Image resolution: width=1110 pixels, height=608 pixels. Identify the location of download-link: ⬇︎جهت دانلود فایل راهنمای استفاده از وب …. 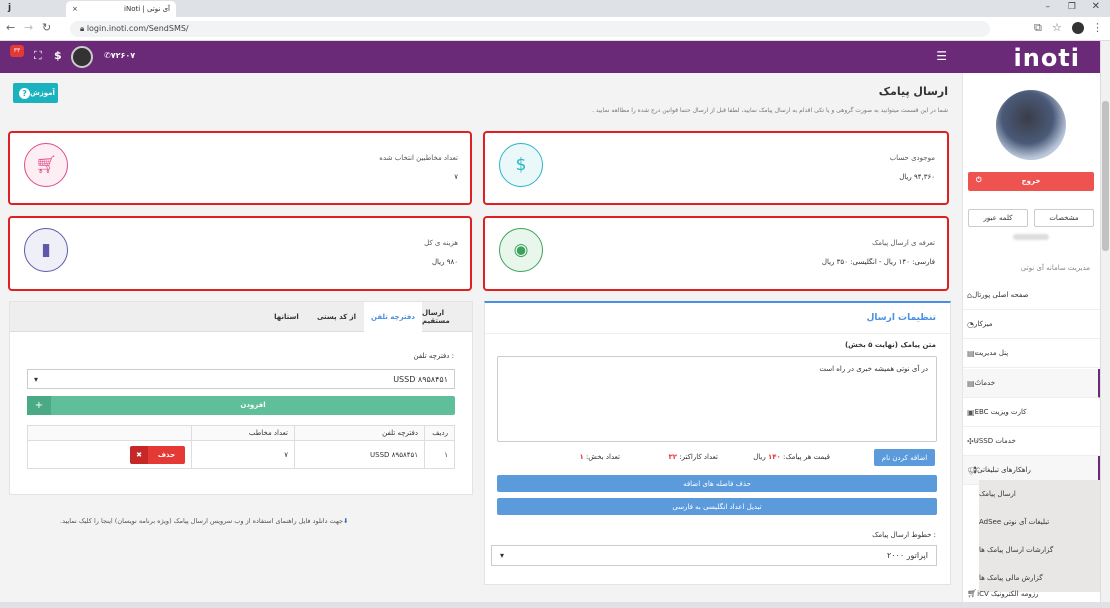
(204, 521).